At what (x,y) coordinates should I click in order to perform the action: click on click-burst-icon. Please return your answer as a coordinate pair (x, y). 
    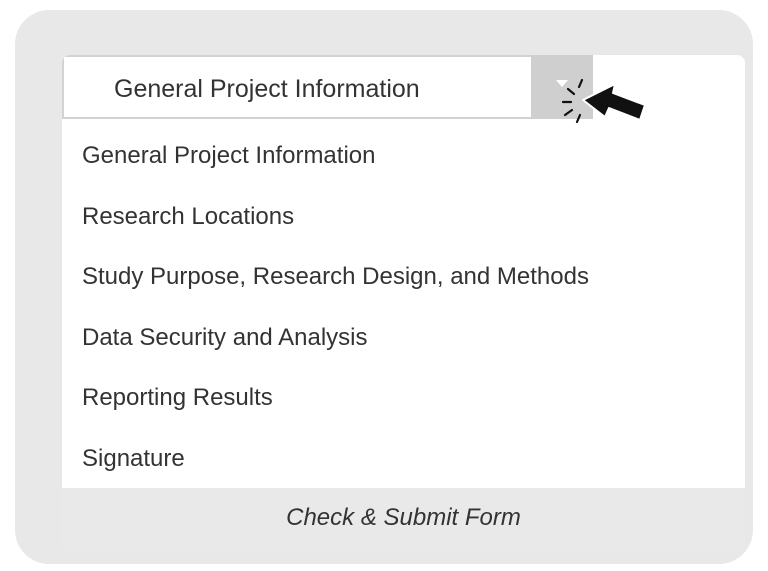
    Looking at the image, I should click on (572, 101).